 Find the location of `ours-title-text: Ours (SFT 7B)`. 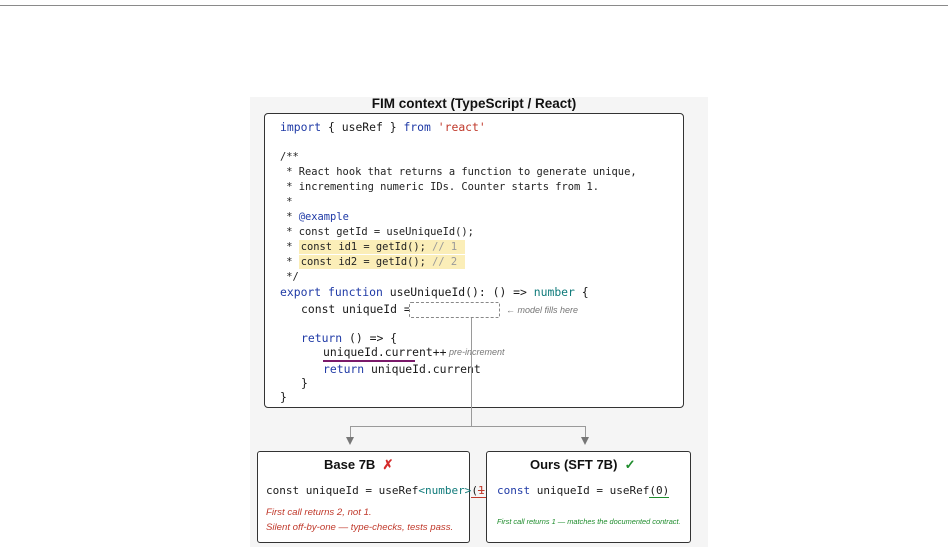

ours-title-text: Ours (SFT 7B) is located at coordinates (574, 464).